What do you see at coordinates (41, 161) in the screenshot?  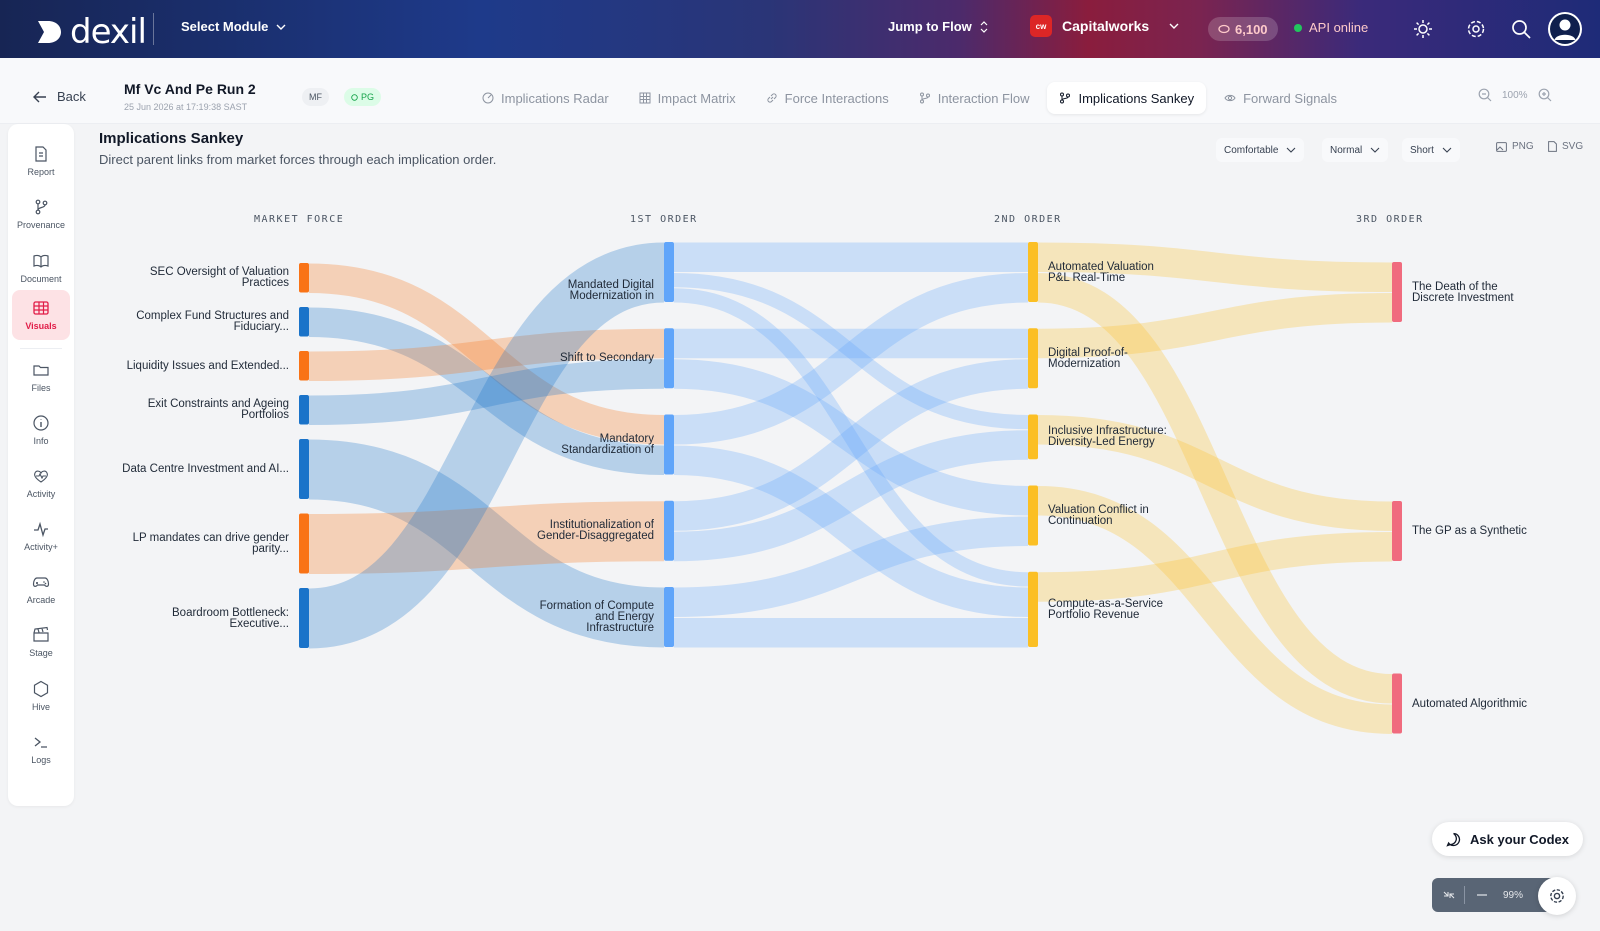 I see `sidebar-item-report: Report` at bounding box center [41, 161].